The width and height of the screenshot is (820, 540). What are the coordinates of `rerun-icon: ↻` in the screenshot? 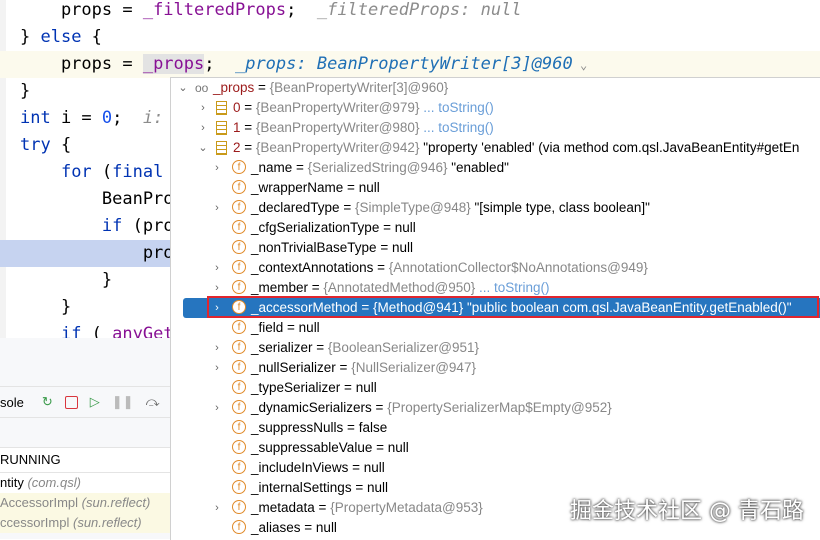 It's located at (47, 402).